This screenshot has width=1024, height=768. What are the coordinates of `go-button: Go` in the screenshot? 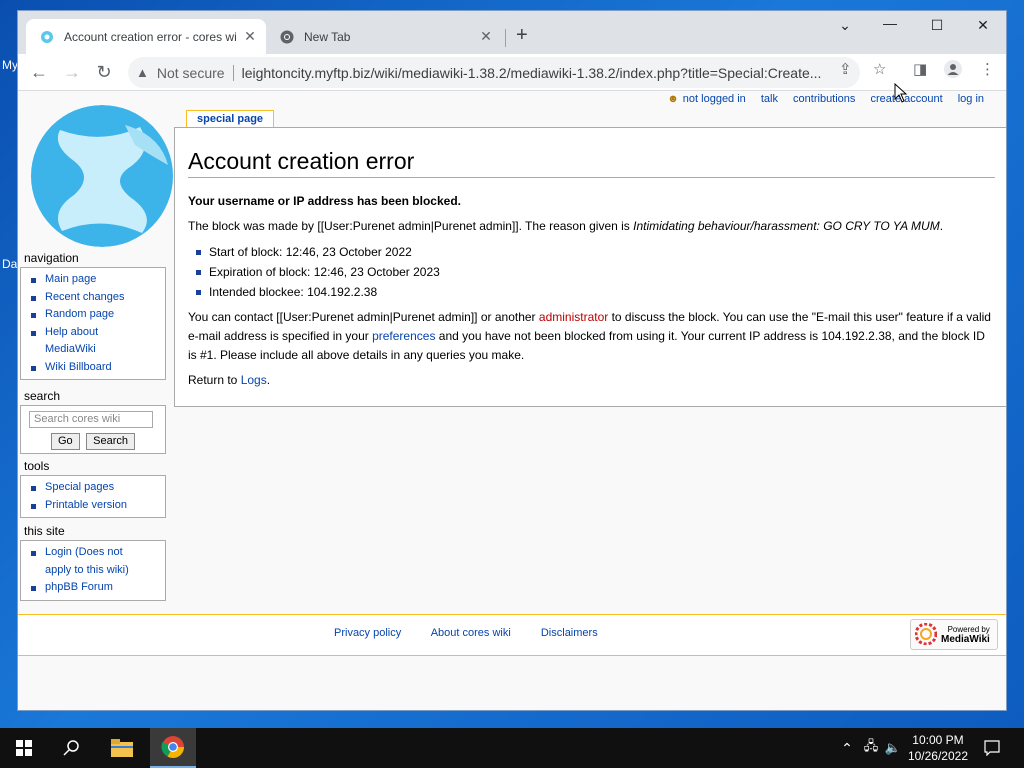 It's located at (65, 441).